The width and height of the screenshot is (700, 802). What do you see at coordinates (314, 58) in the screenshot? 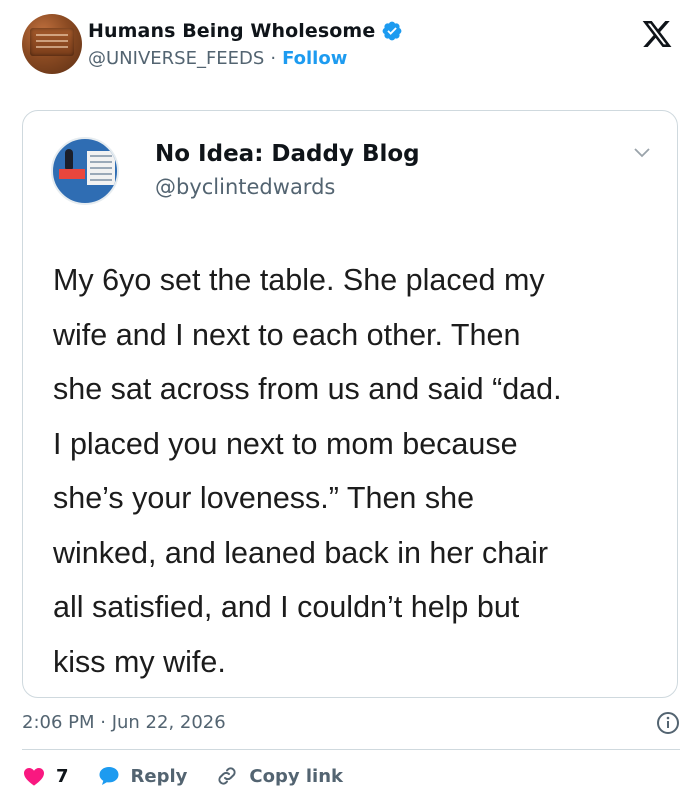
I see `follow-button: Follow` at bounding box center [314, 58].